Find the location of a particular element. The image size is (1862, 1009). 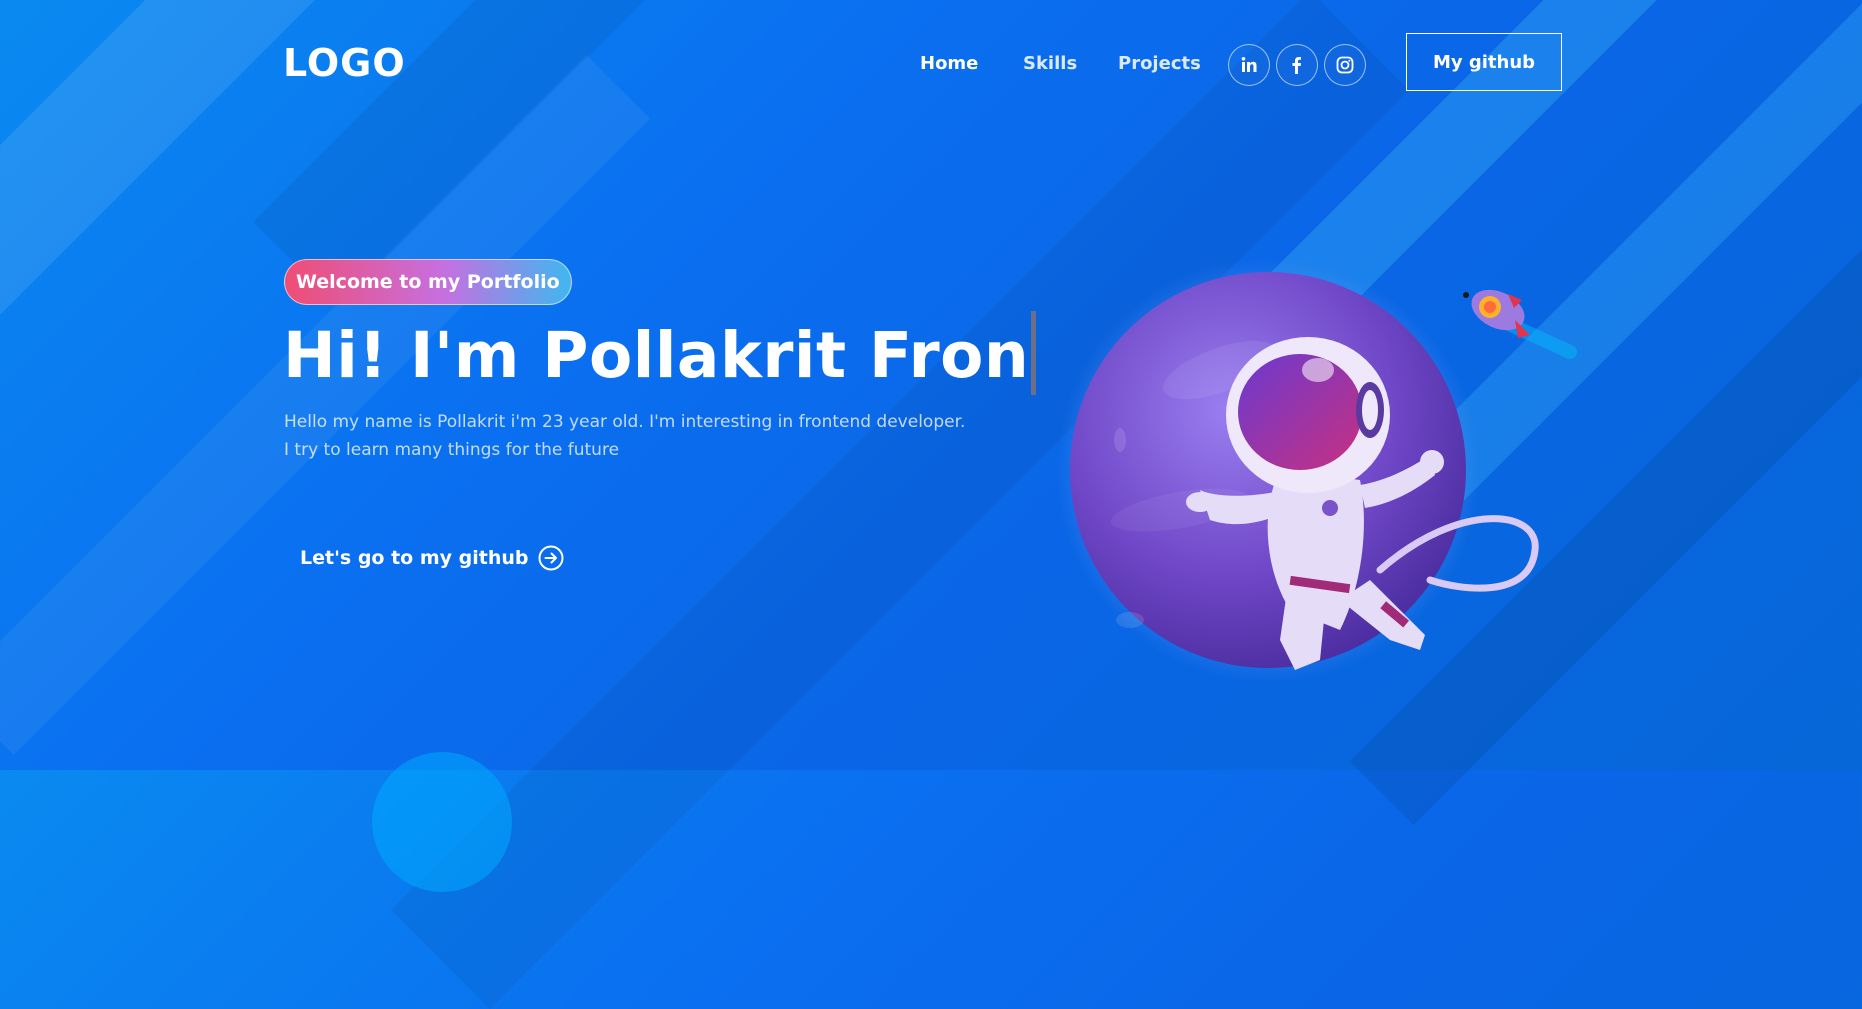

github-button: My github is located at coordinates (1484, 62).